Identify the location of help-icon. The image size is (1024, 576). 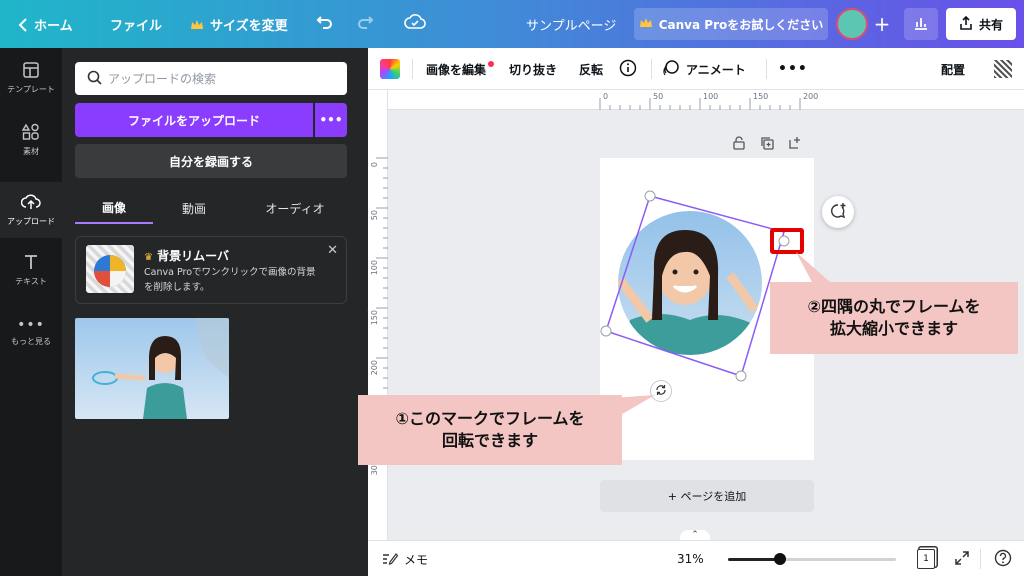
(1003, 559).